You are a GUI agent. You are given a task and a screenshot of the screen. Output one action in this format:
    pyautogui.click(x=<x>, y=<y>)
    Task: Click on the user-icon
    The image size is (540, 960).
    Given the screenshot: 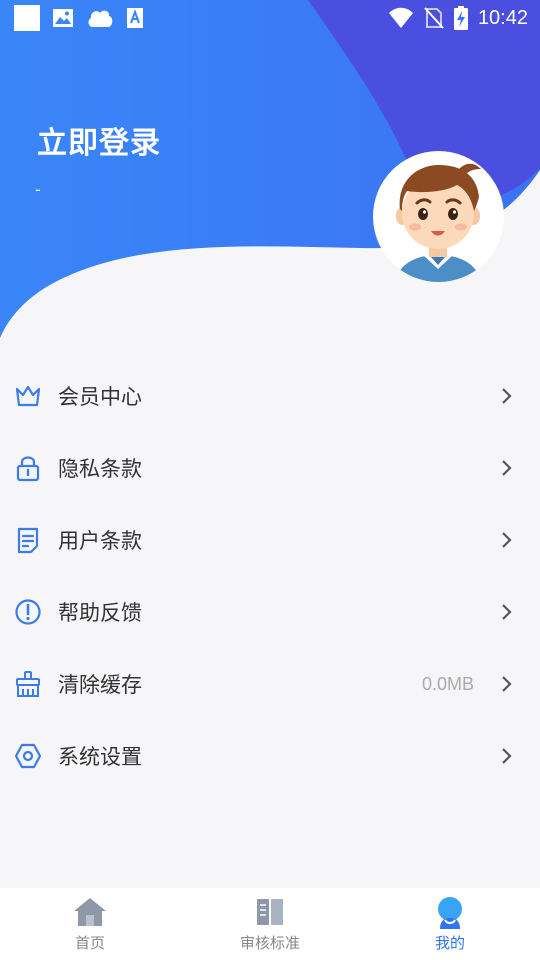 What is the action you would take?
    pyautogui.click(x=450, y=913)
    